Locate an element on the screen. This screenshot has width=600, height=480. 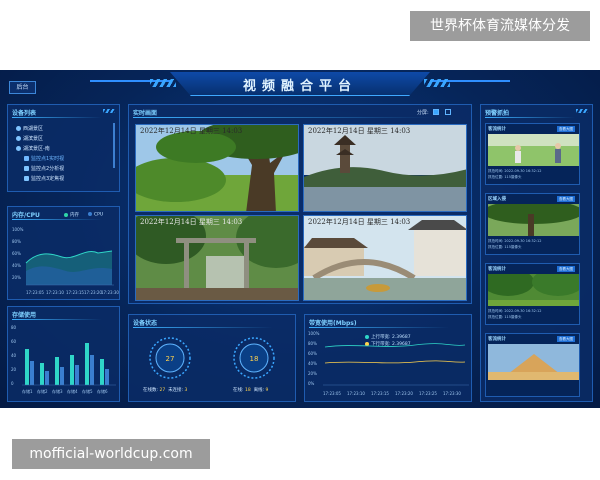
split-label: 分屏: is located at coordinates (423, 113).